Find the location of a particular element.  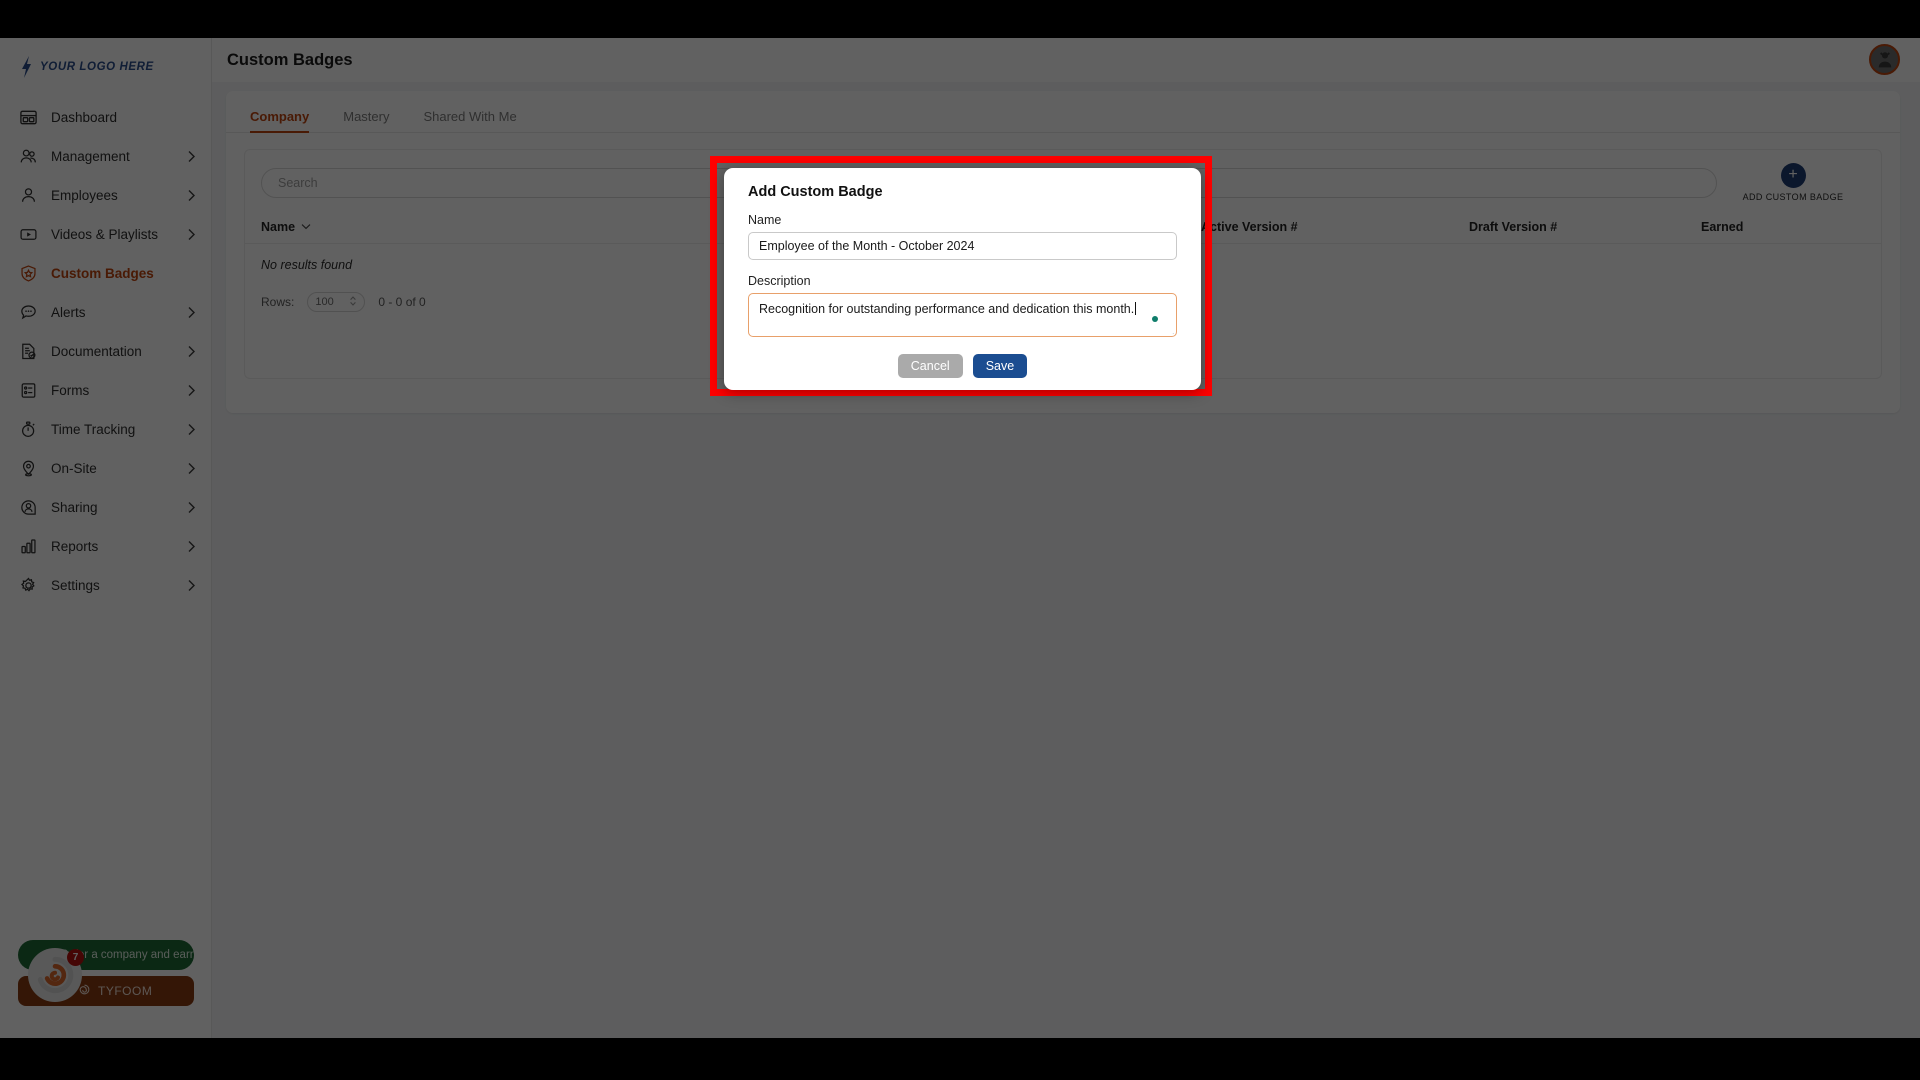

dialog-actions: Cancel Save is located at coordinates (962, 366).